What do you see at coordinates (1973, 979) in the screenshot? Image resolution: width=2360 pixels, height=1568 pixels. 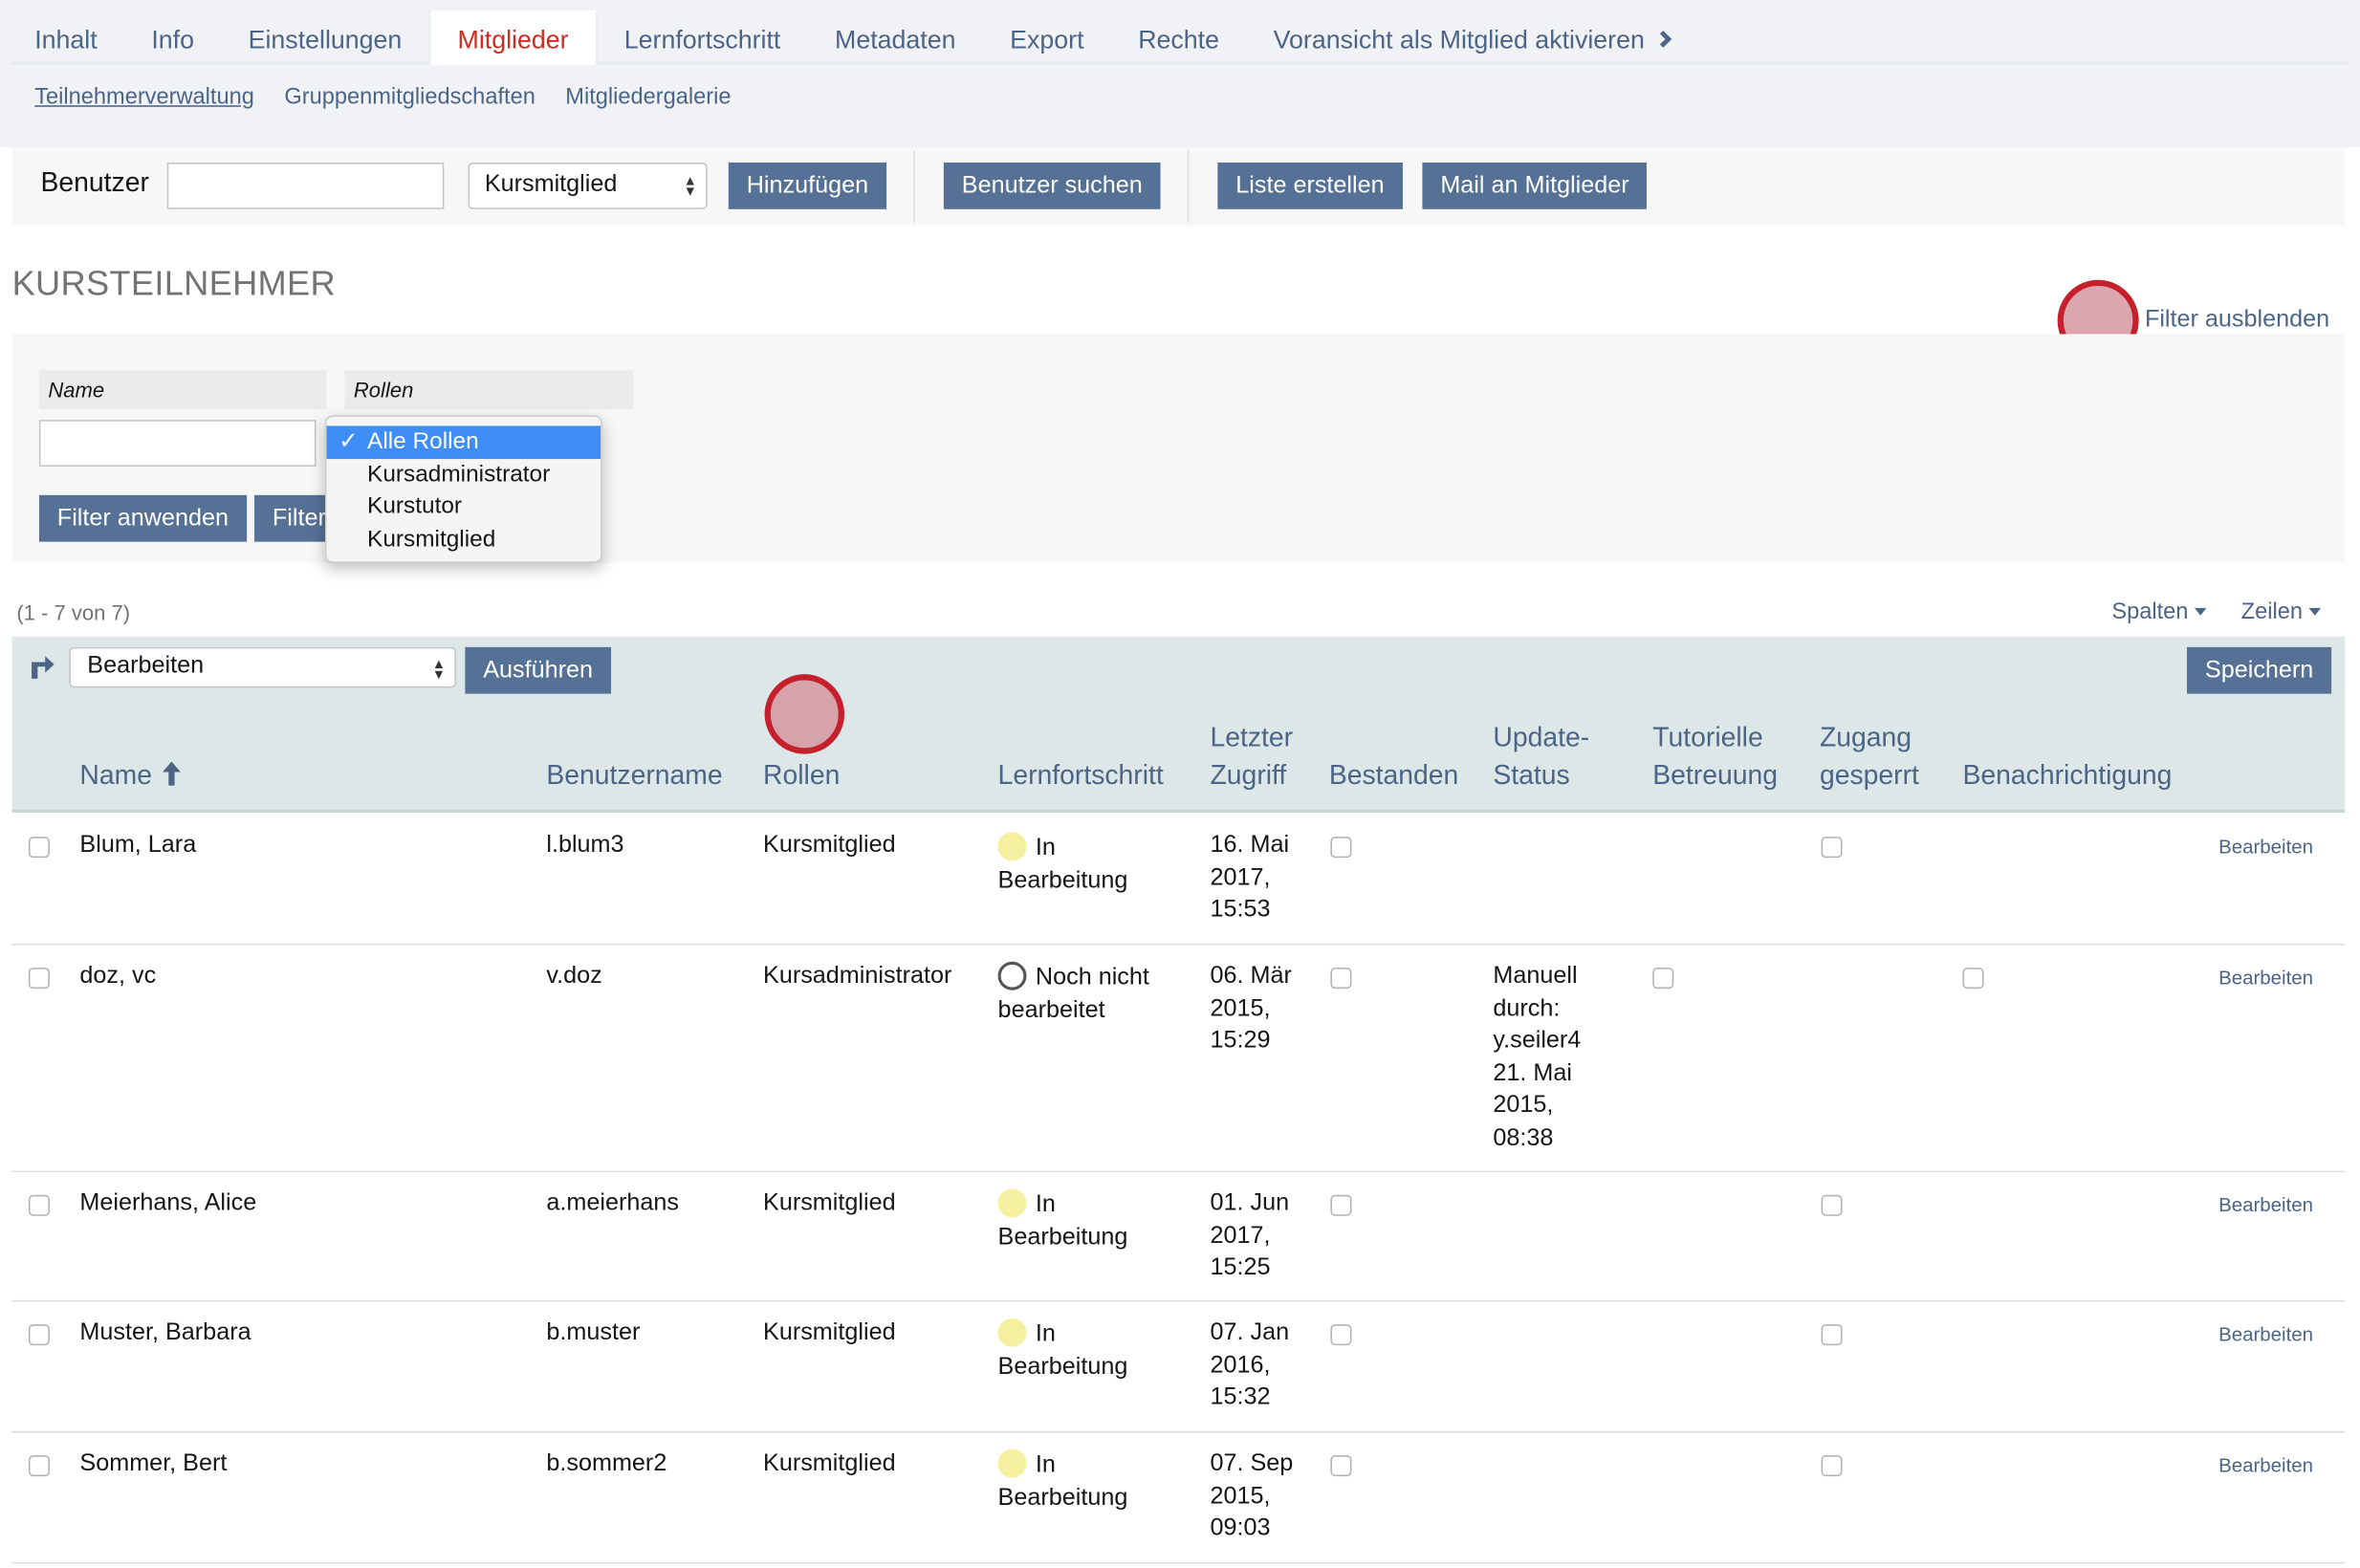 I see `notification-checkbox` at bounding box center [1973, 979].